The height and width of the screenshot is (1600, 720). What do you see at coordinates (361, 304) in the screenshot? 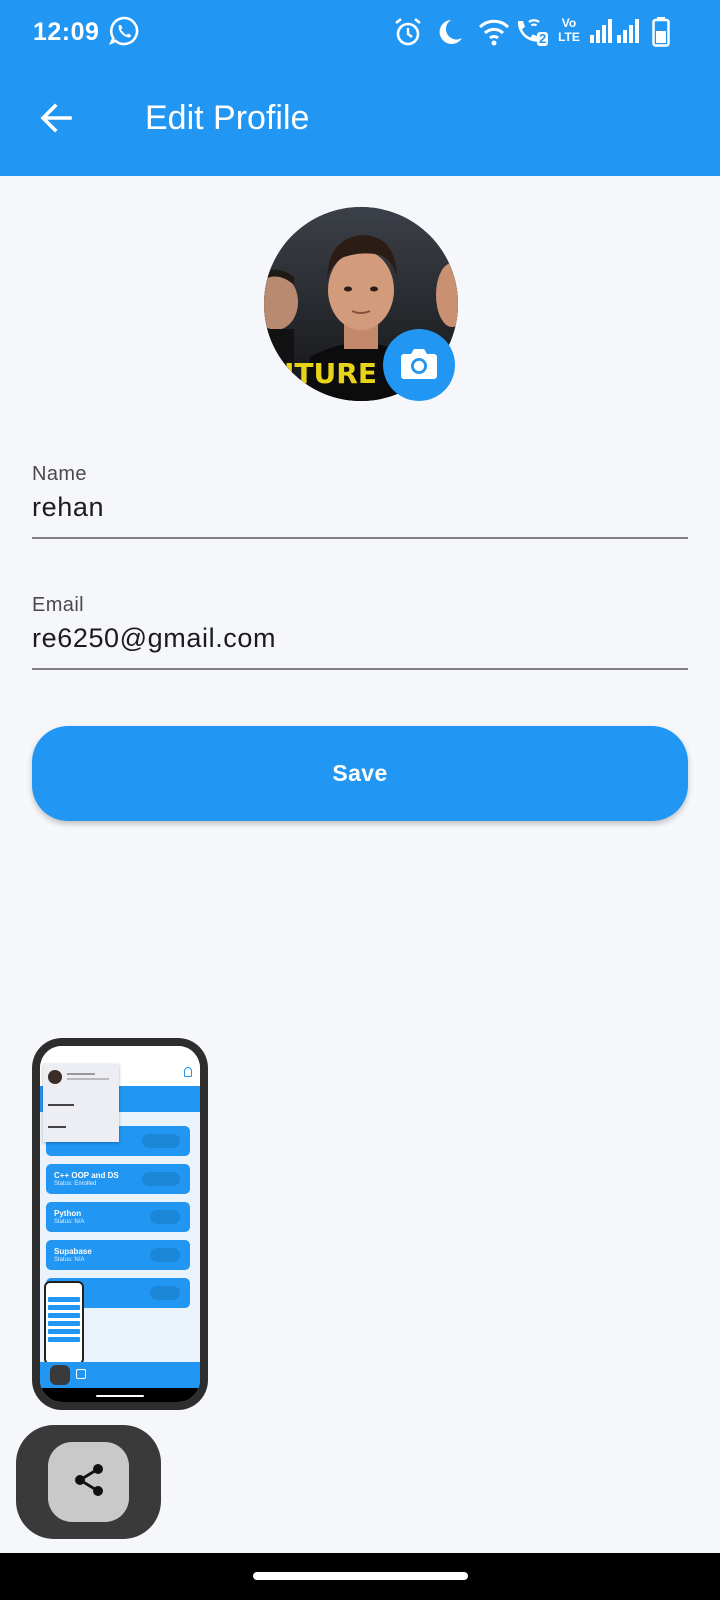
I see `avatar-container: ITURE` at bounding box center [361, 304].